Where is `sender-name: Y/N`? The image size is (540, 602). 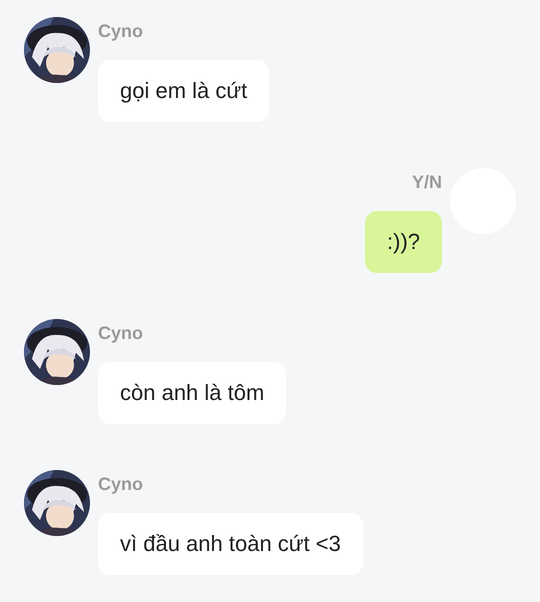 sender-name: Y/N is located at coordinates (427, 182).